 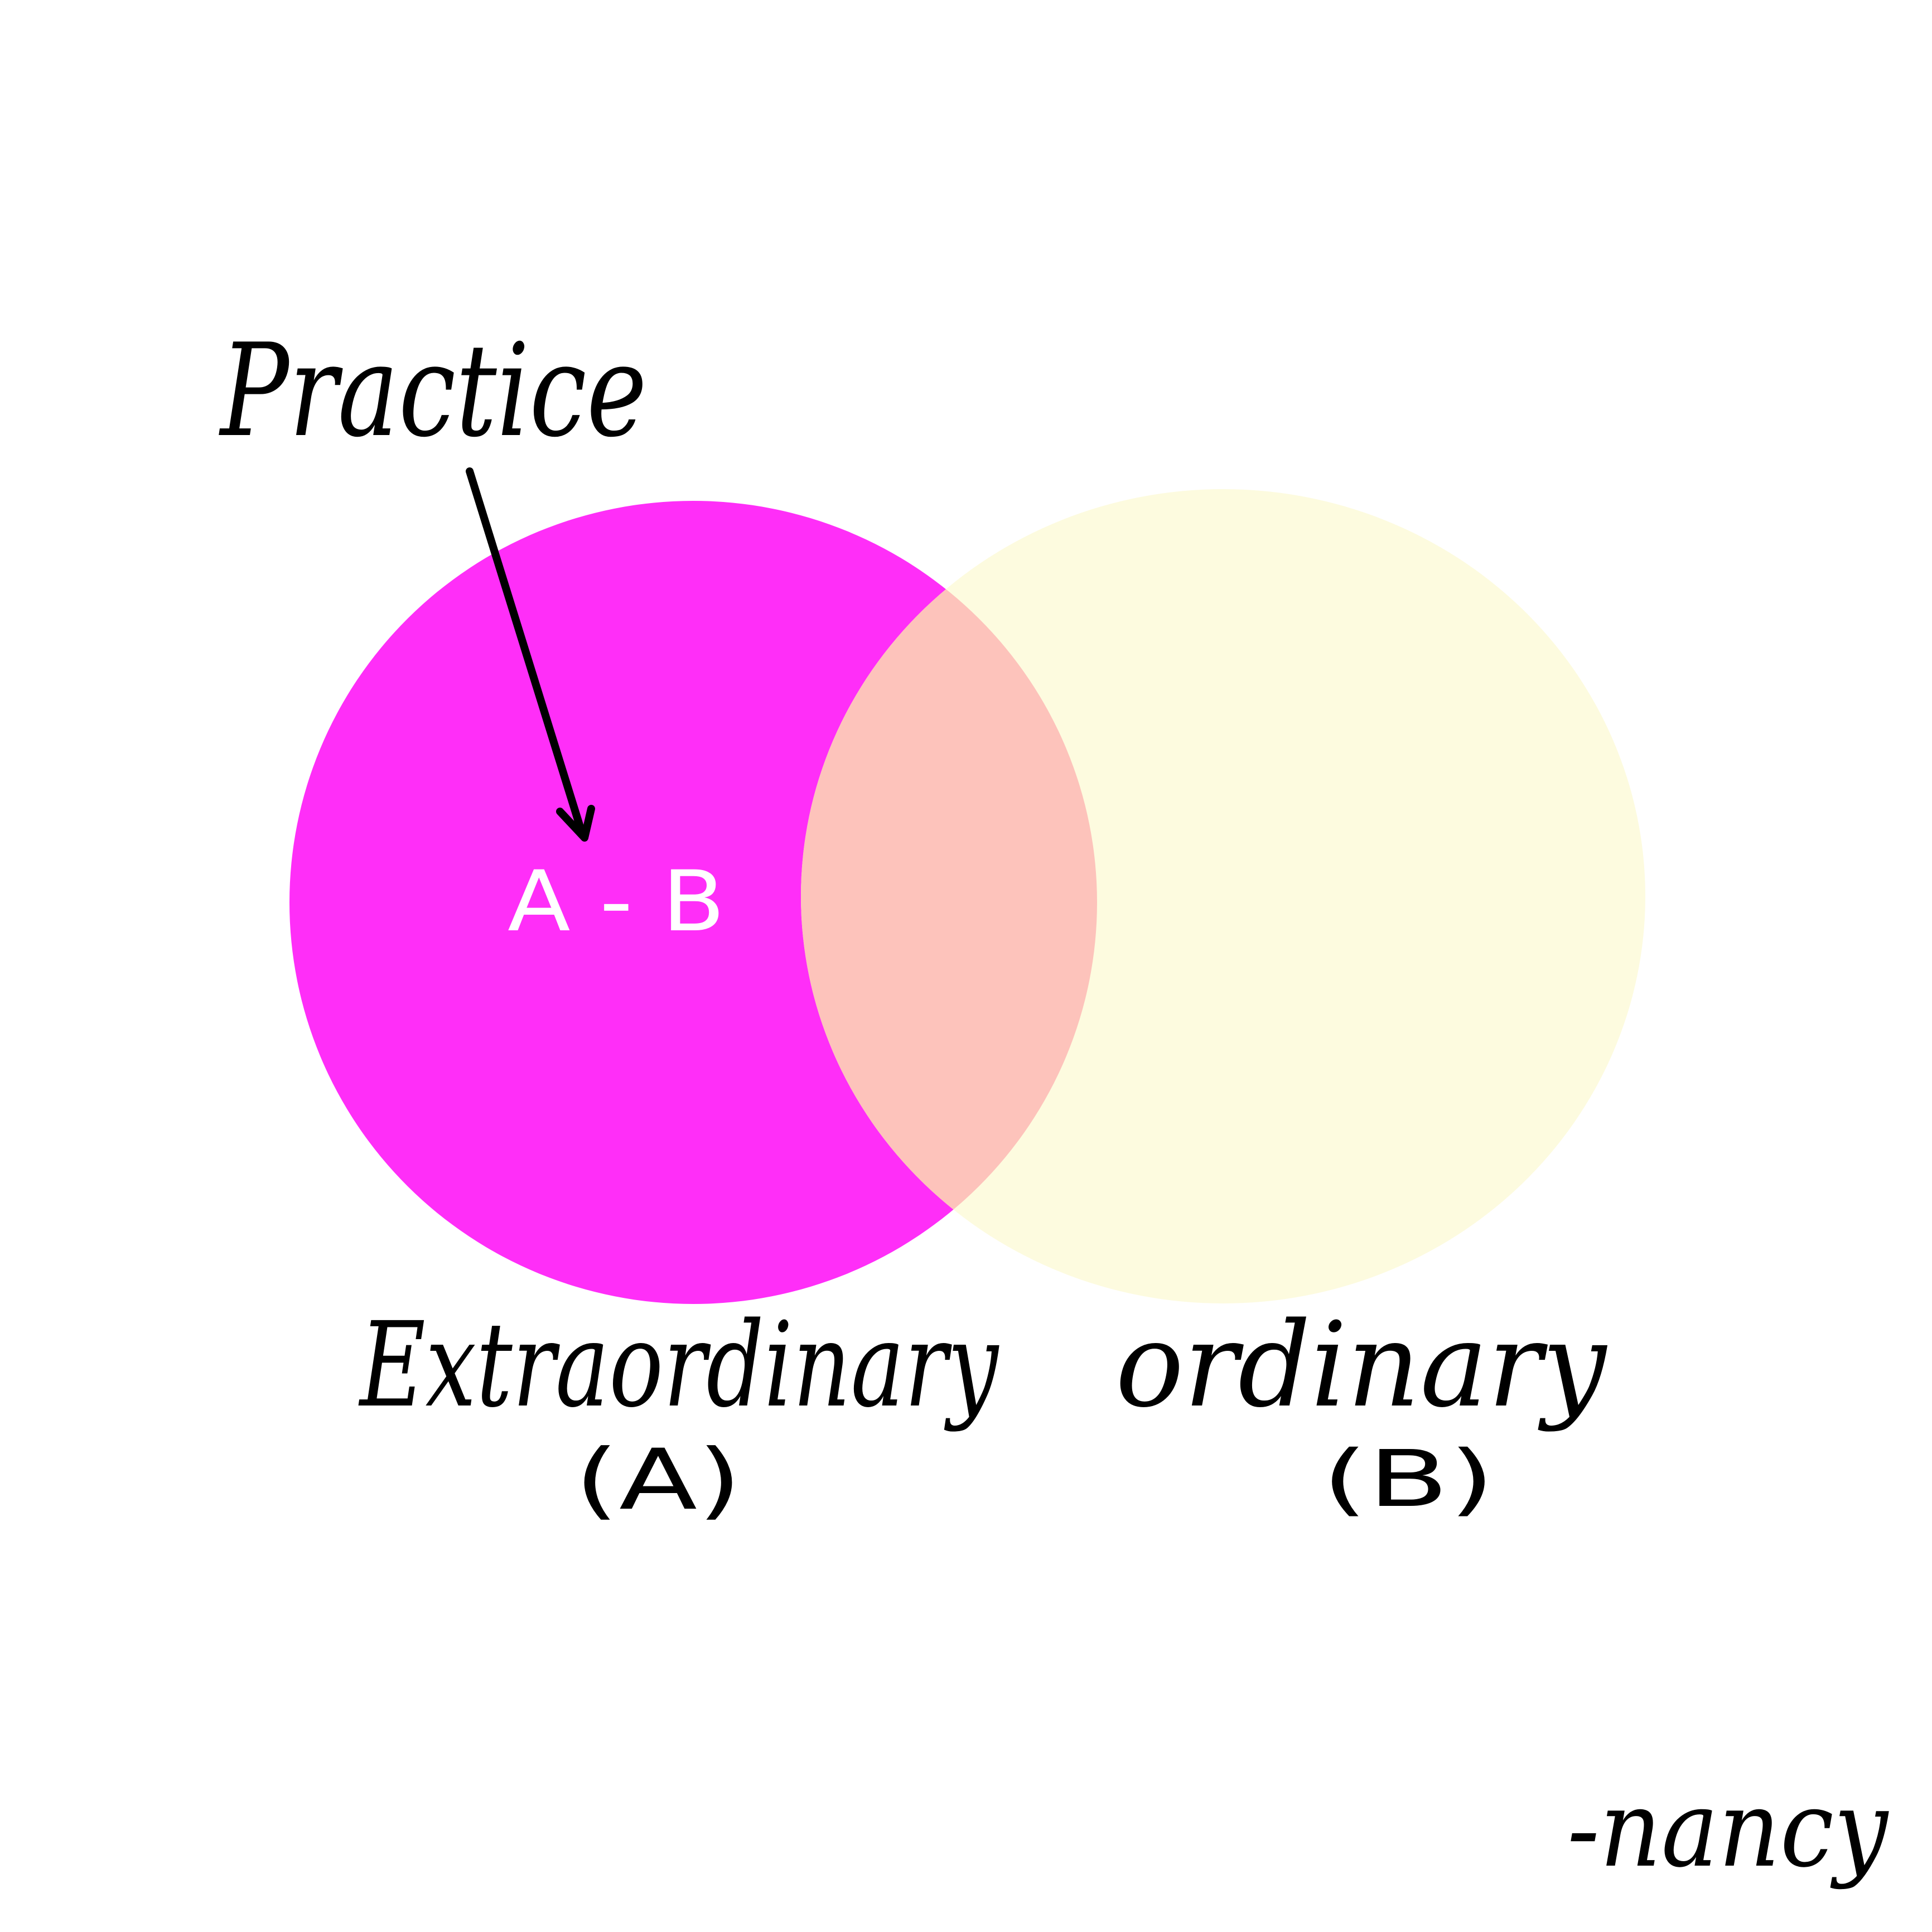 What do you see at coordinates (658, 1480) in the screenshot?
I see `set-a-symbol: (A)` at bounding box center [658, 1480].